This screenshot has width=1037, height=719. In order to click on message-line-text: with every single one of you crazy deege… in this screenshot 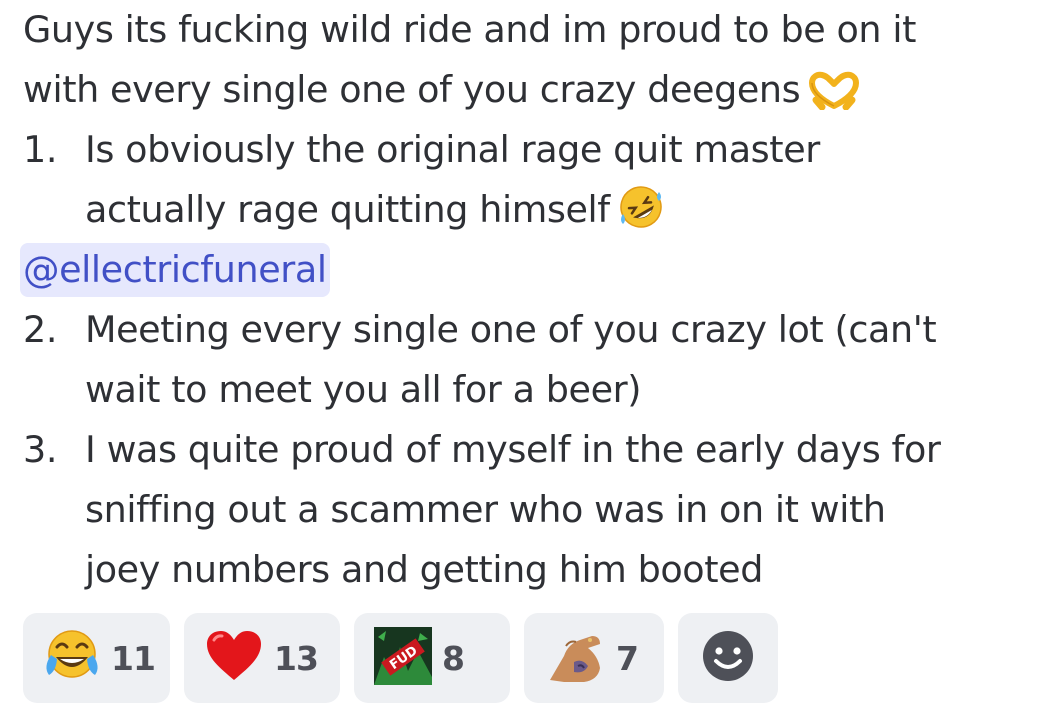, I will do `click(412, 89)`.